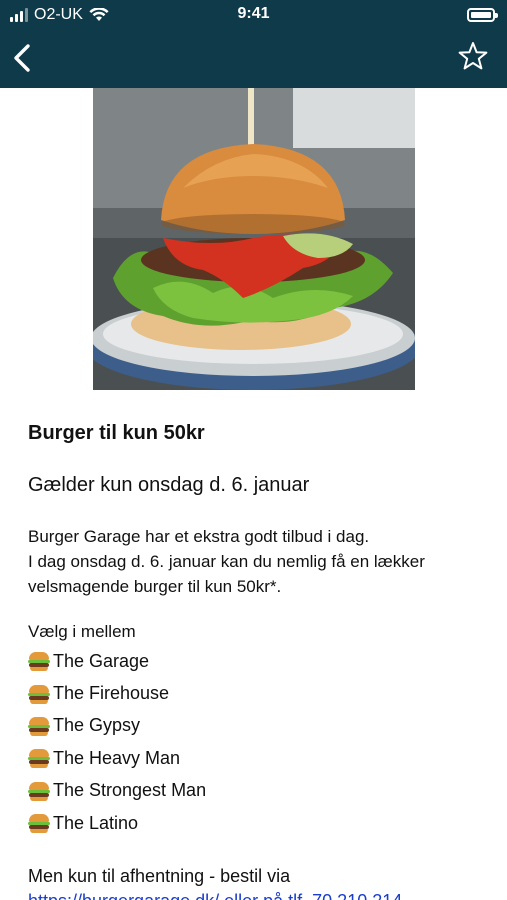  I want to click on menu-item-label: The Heavy Man, so click(117, 757).